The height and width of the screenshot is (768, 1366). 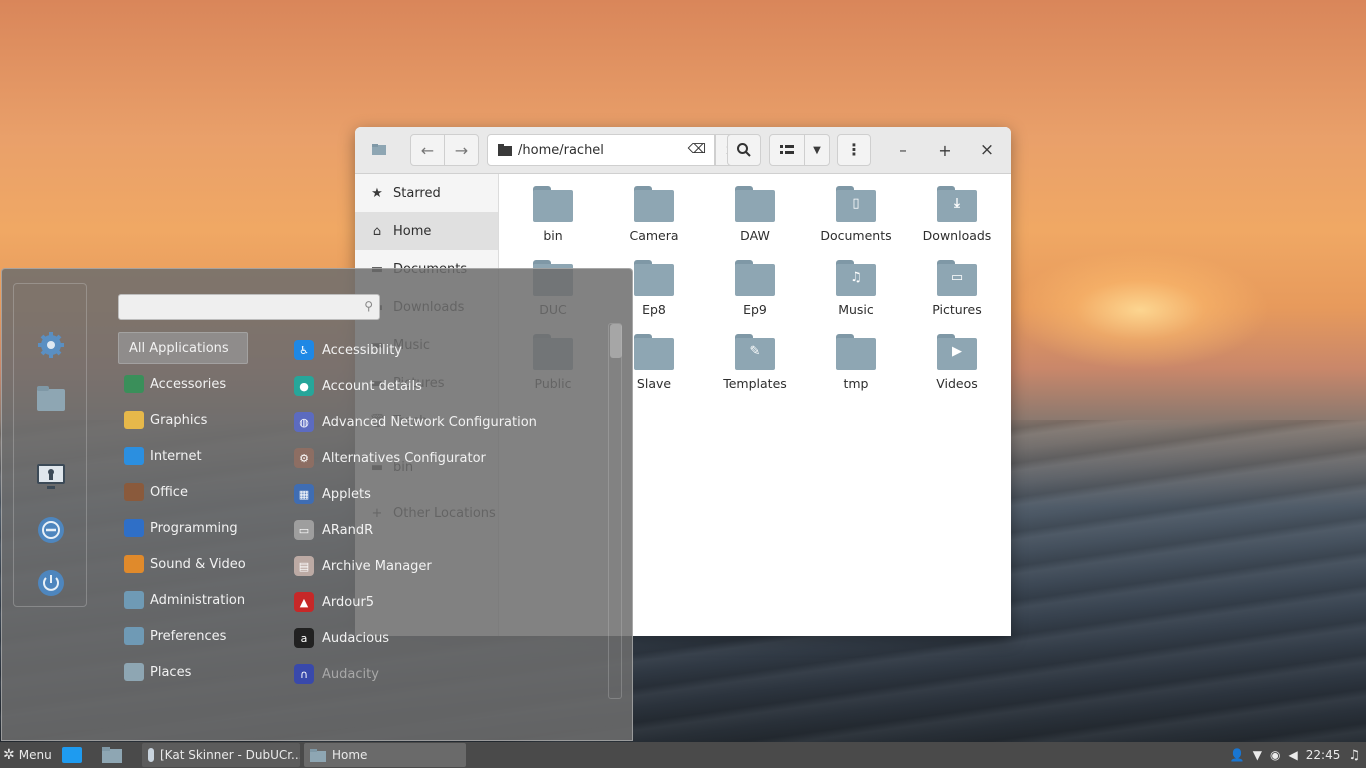 I want to click on chevron-down-icon: ▼, so click(x=817, y=150).